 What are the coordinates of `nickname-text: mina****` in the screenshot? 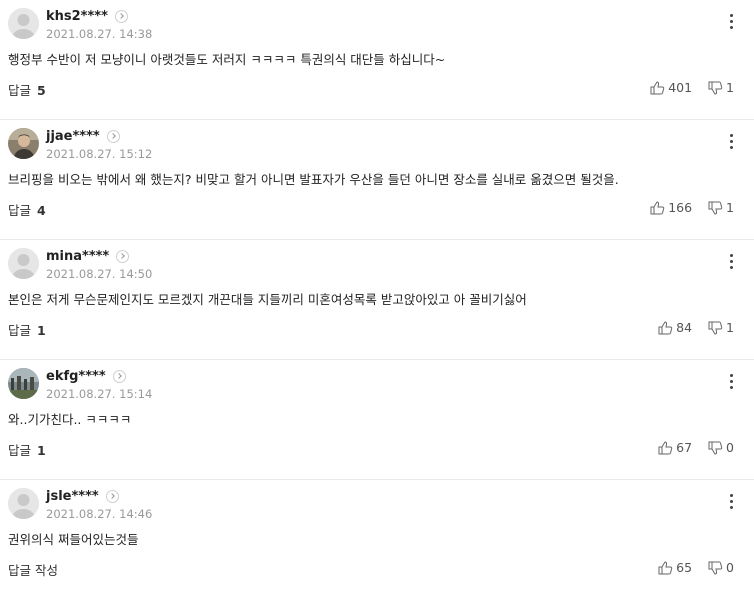 It's located at (78, 256).